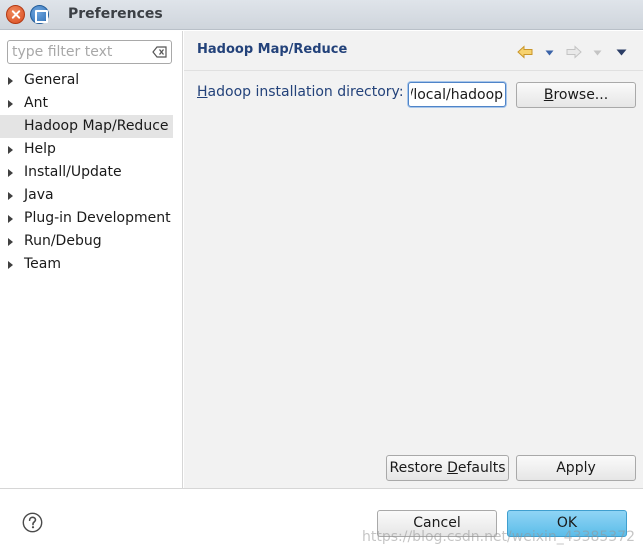 The image size is (643, 557). Describe the element at coordinates (52, 80) in the screenshot. I see `tree-item-label: General` at that location.